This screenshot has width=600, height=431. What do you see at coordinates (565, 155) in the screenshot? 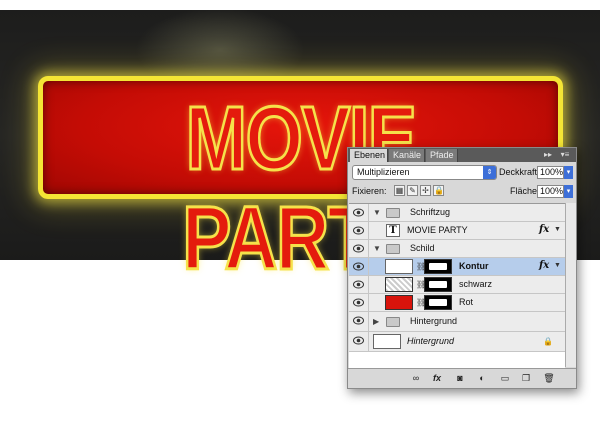
I see `panel-menu-icon: ▾≡` at bounding box center [565, 155].